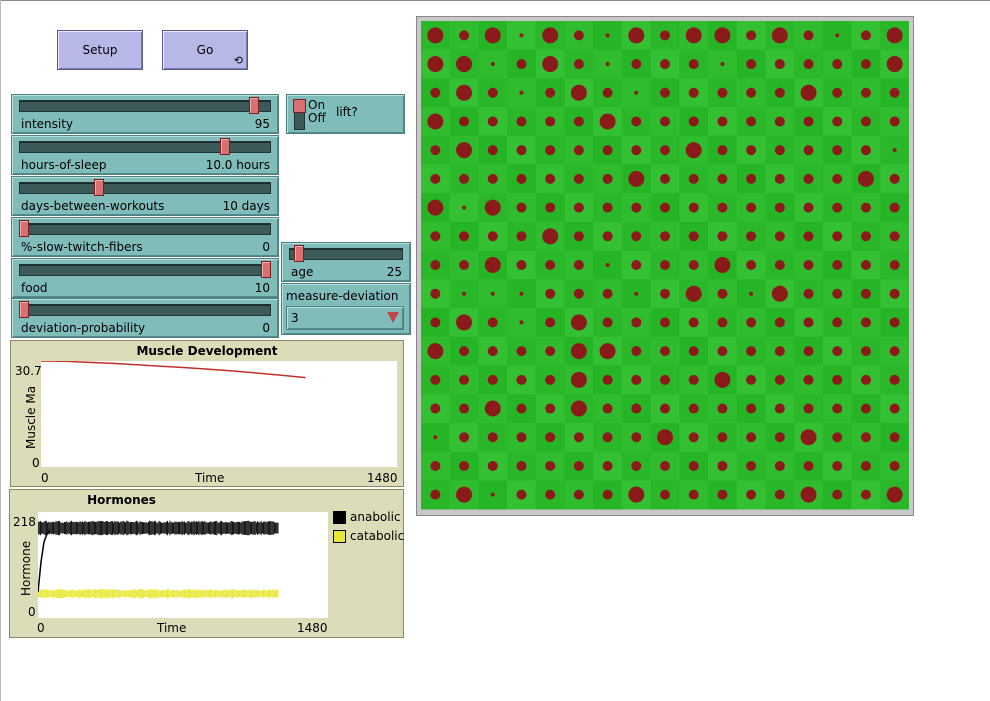 This screenshot has width=990, height=701. I want to click on switch-knob, so click(299, 106).